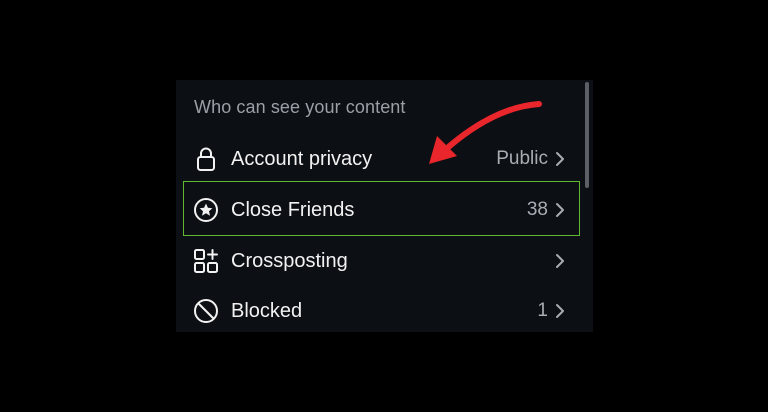 The width and height of the screenshot is (768, 412). I want to click on close-friends-label: Close Friends, so click(293, 209).